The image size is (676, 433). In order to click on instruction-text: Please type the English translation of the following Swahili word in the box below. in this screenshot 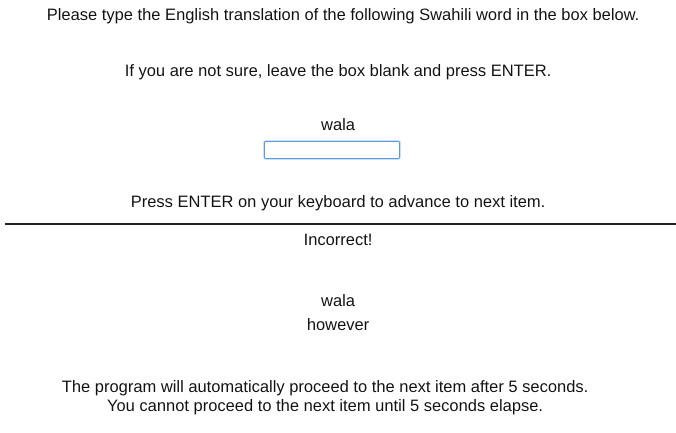, I will do `click(343, 16)`.